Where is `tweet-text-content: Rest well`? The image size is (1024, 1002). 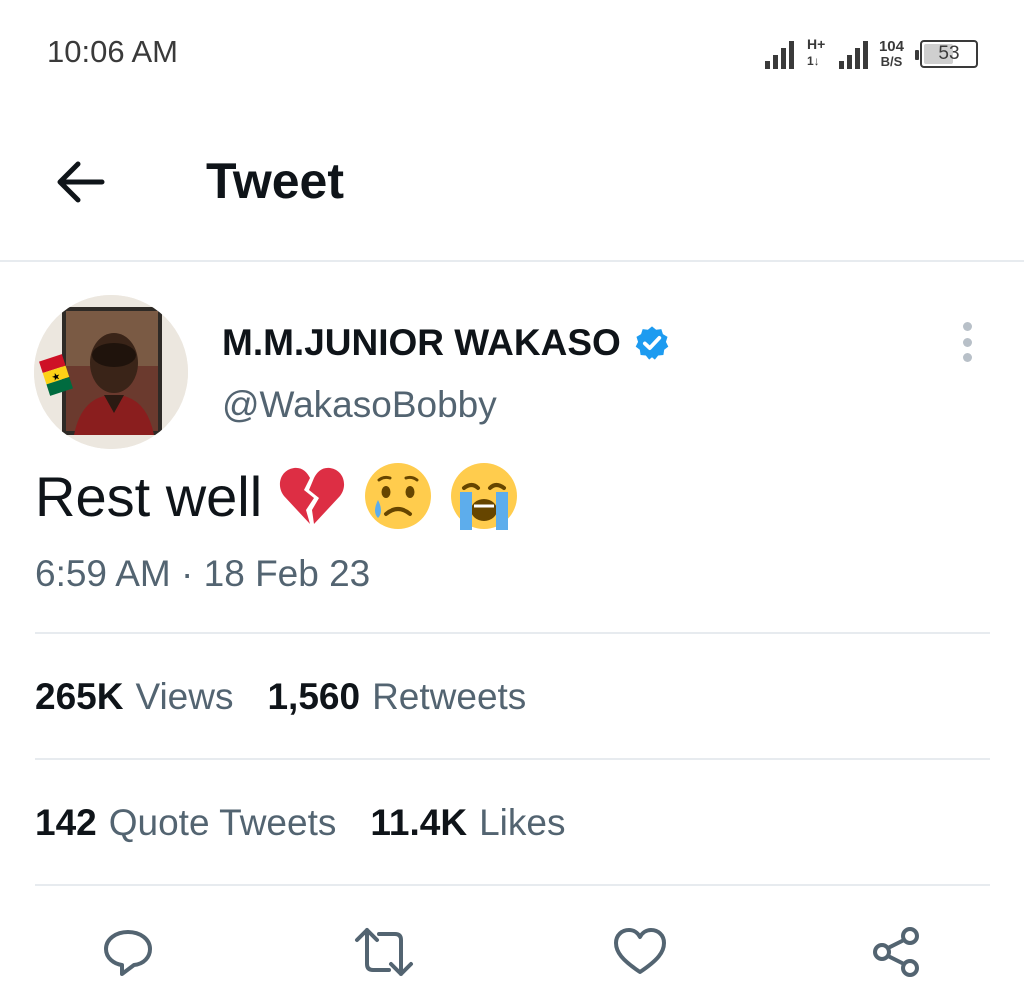
tweet-text-content: Rest well is located at coordinates (149, 496).